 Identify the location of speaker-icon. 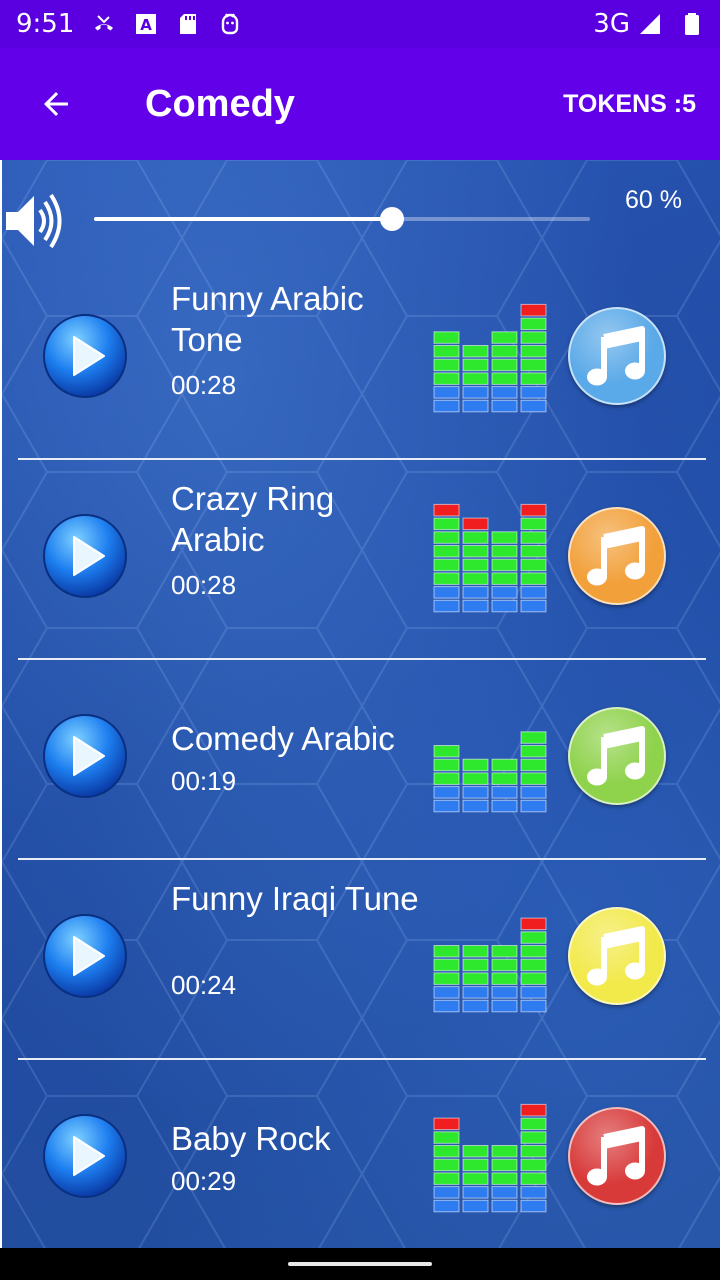
(34, 221).